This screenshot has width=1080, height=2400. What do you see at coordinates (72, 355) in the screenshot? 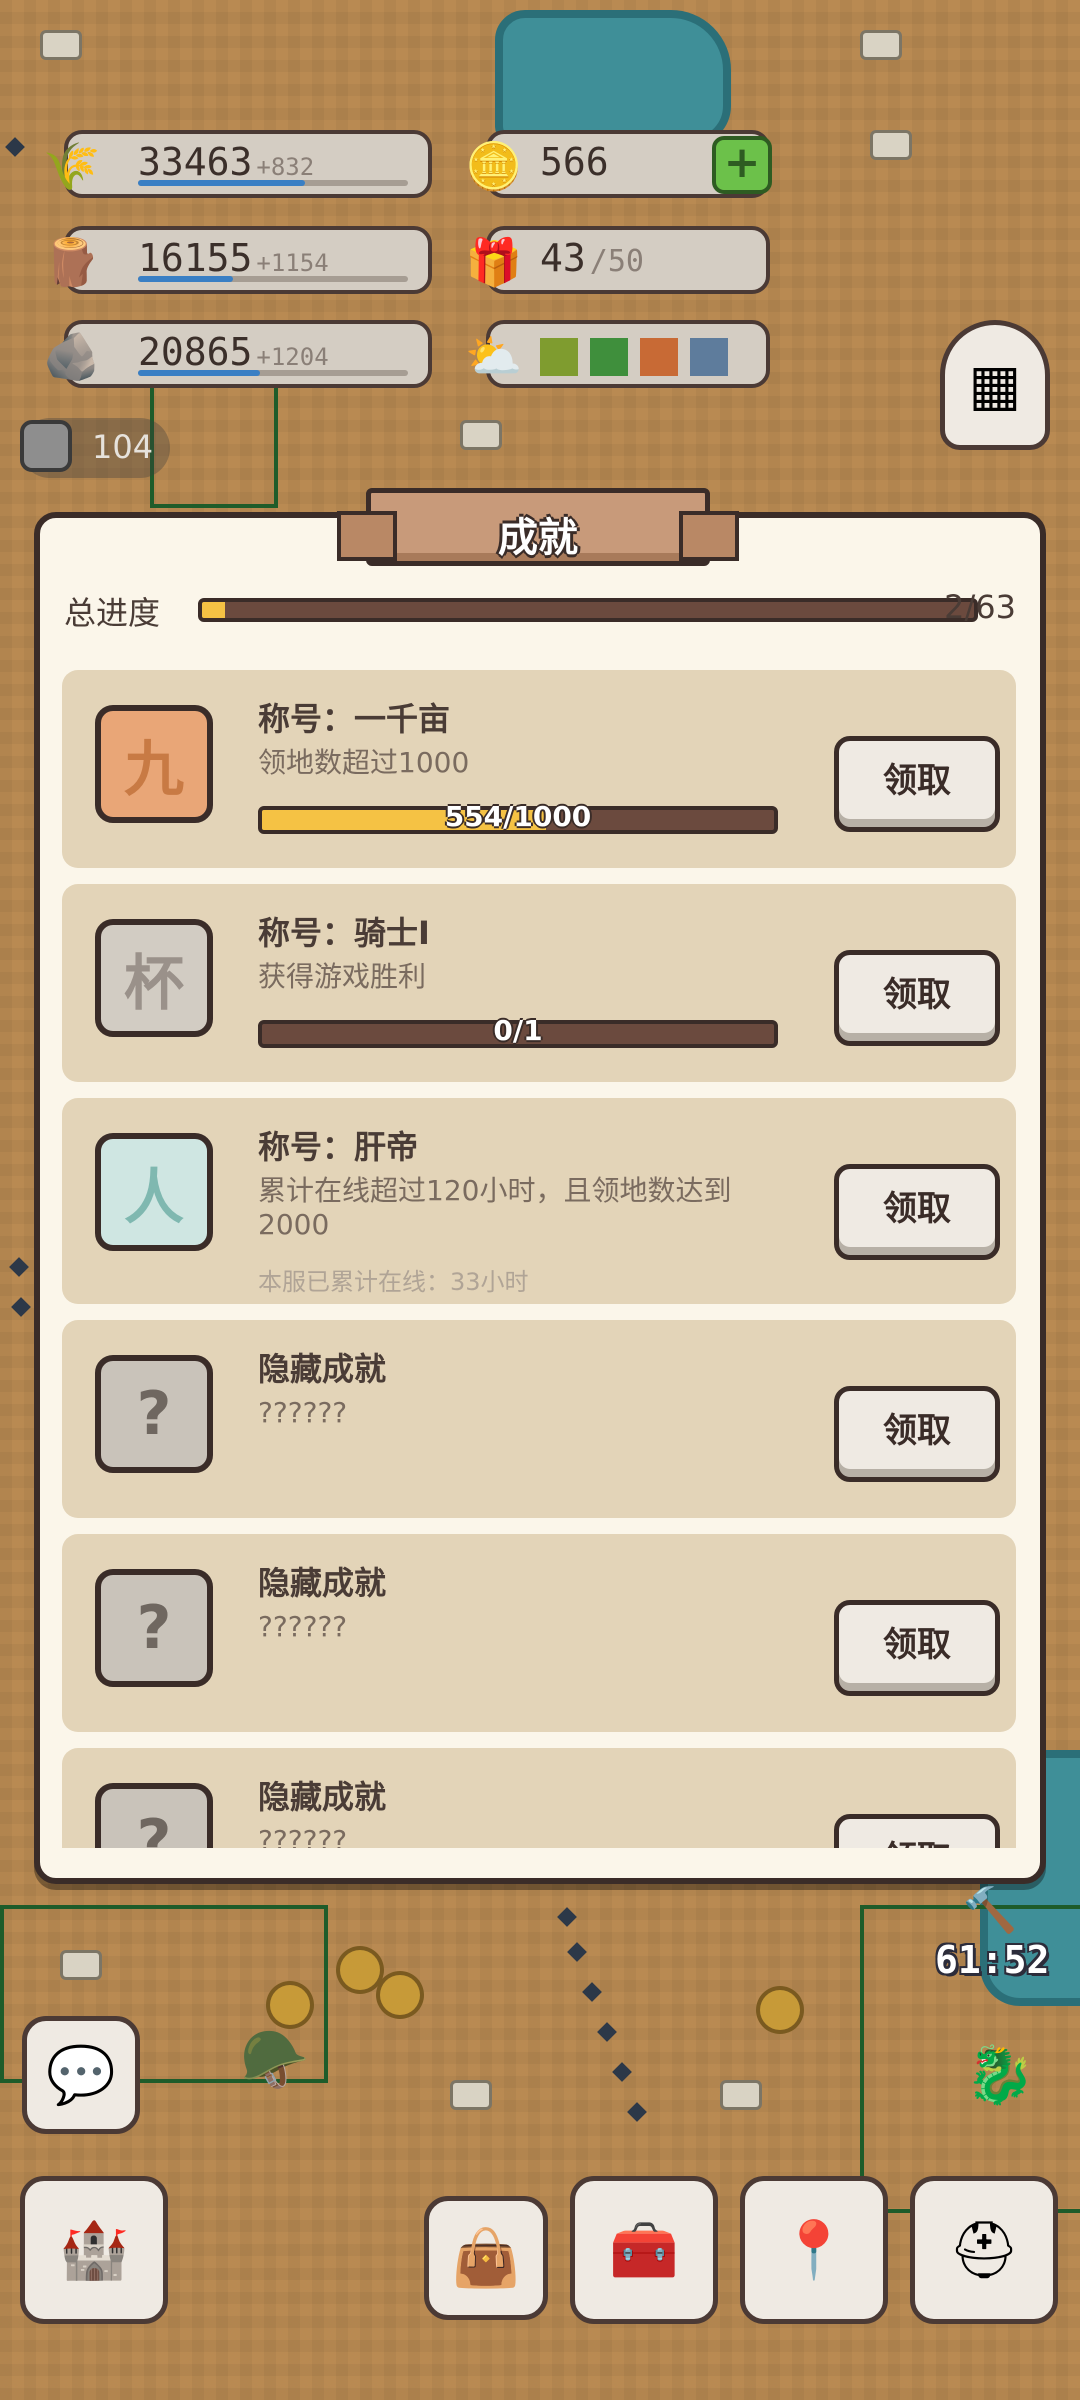
I see `stone-icon: 🪨` at bounding box center [72, 355].